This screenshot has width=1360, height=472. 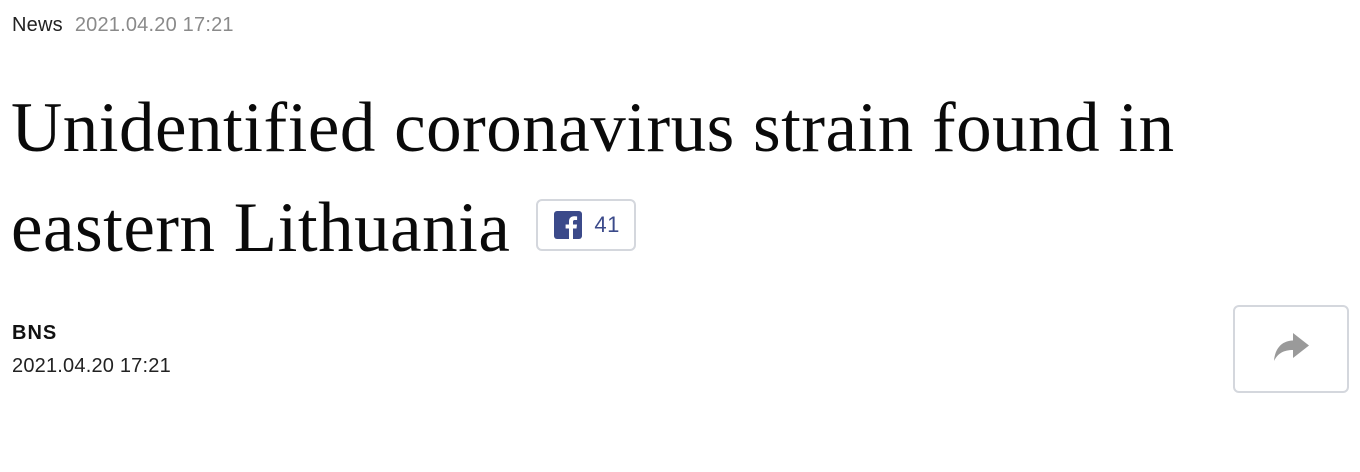 What do you see at coordinates (607, 224) in the screenshot?
I see `facebook-share-count: 41` at bounding box center [607, 224].